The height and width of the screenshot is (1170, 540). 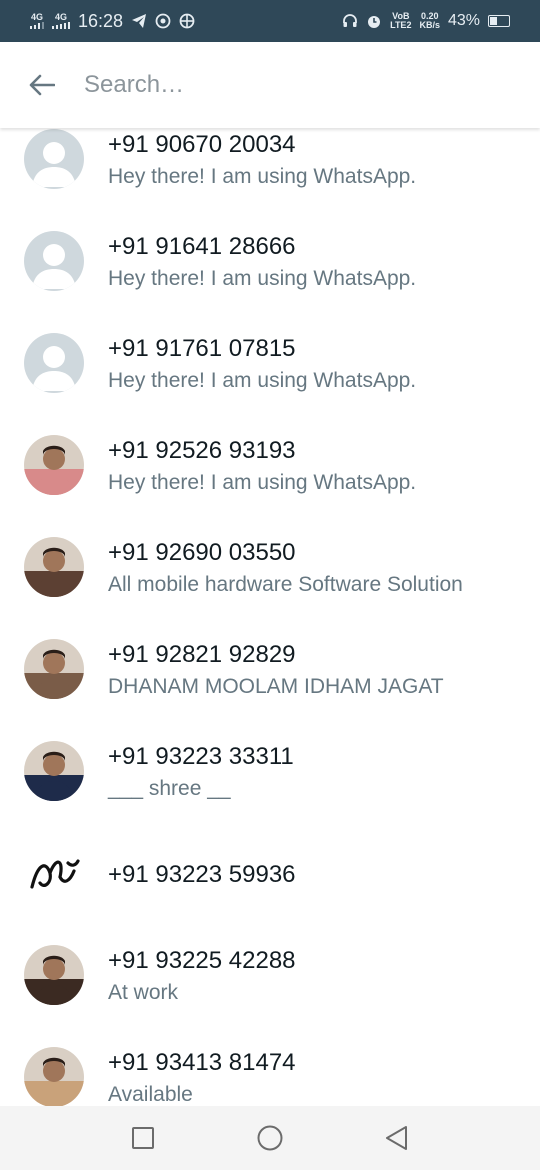 What do you see at coordinates (374, 21) in the screenshot?
I see `alarm-icon` at bounding box center [374, 21].